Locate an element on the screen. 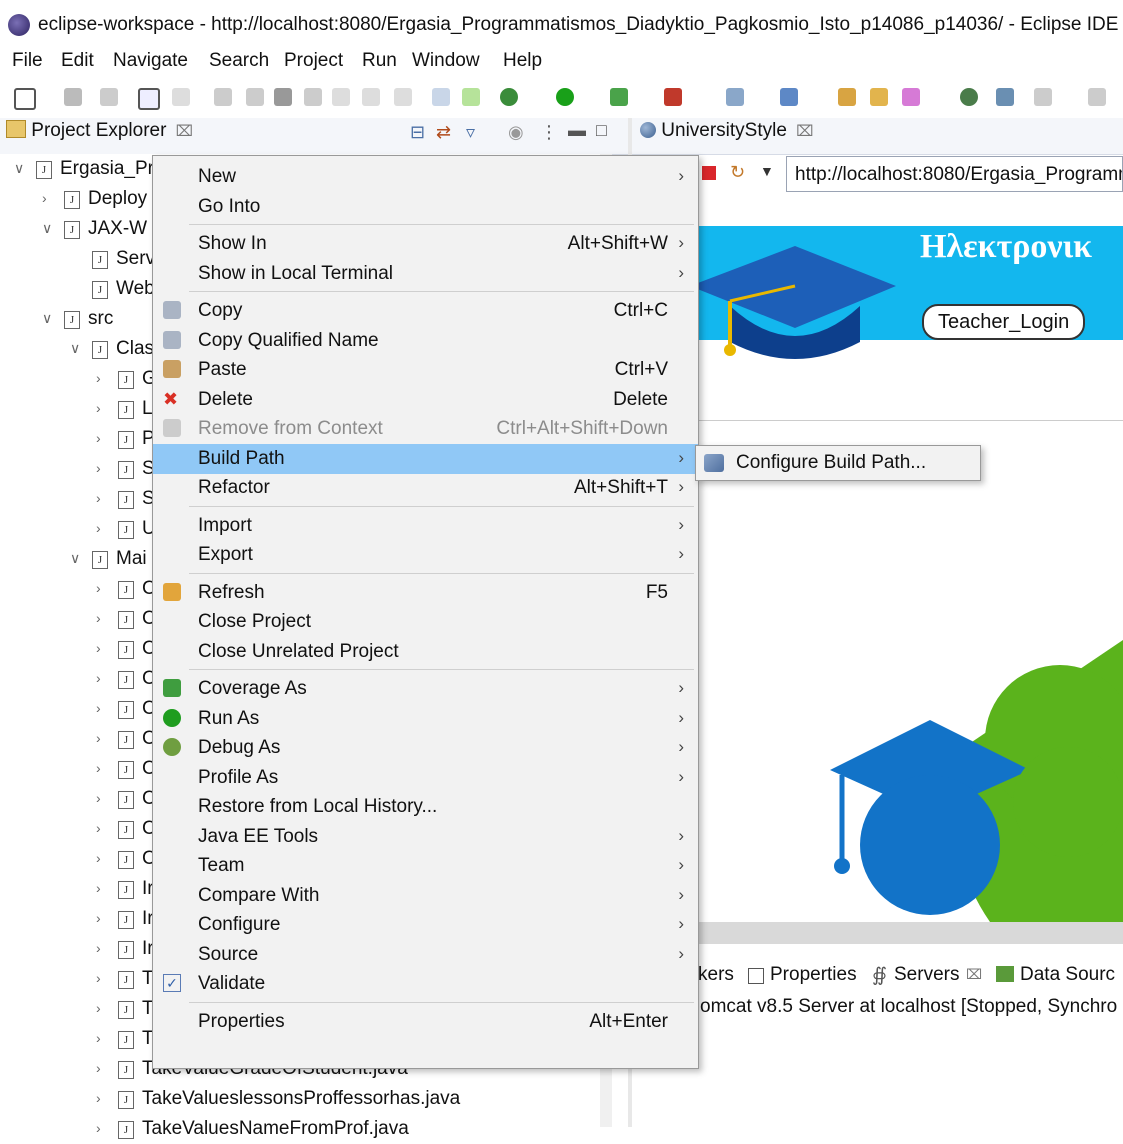  menu-window: Window is located at coordinates (446, 61).